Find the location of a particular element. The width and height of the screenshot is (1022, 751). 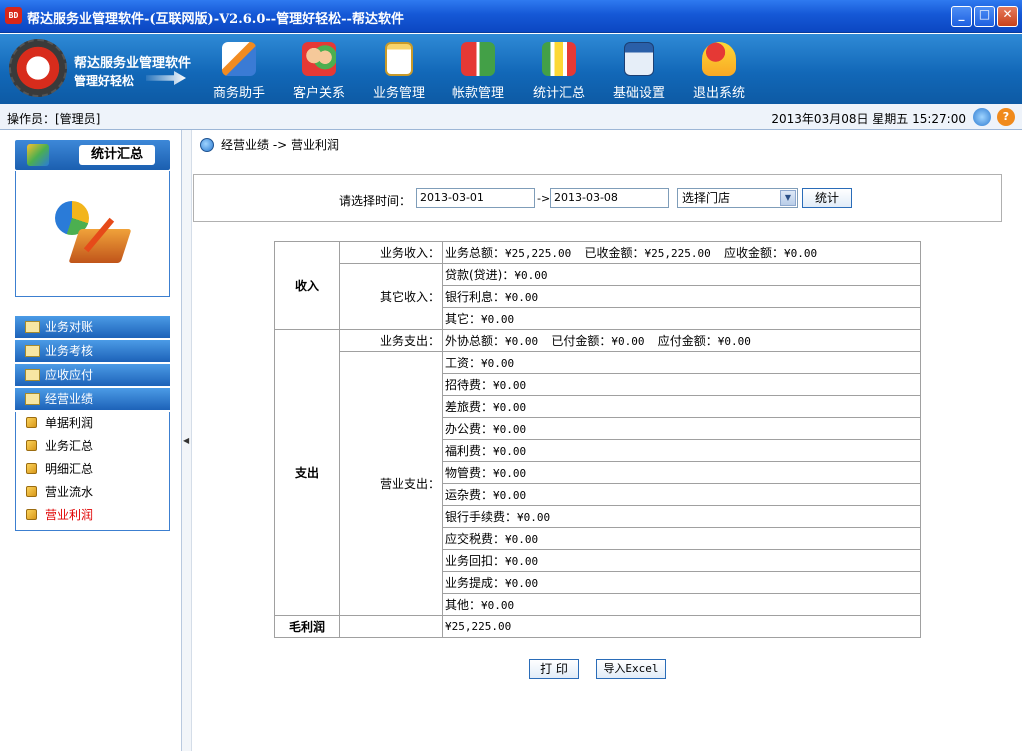

export-excel-button: 导入Excel is located at coordinates (631, 669).